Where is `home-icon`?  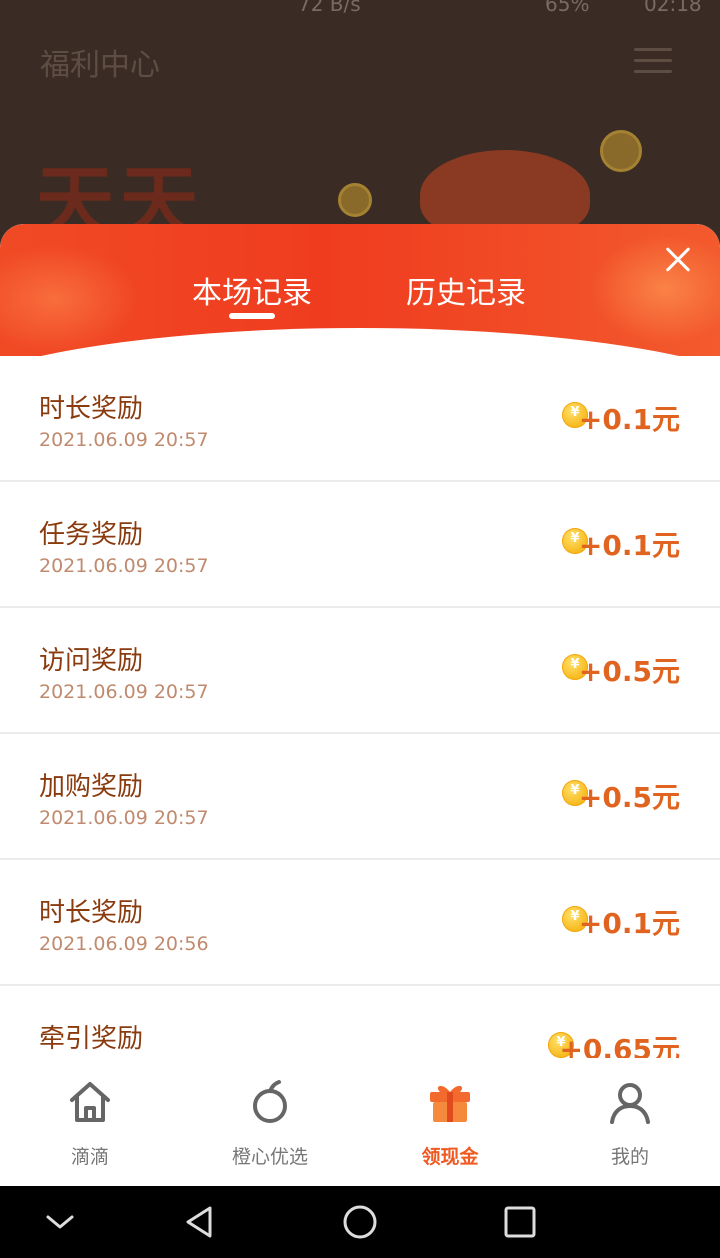
home-icon is located at coordinates (90, 1102).